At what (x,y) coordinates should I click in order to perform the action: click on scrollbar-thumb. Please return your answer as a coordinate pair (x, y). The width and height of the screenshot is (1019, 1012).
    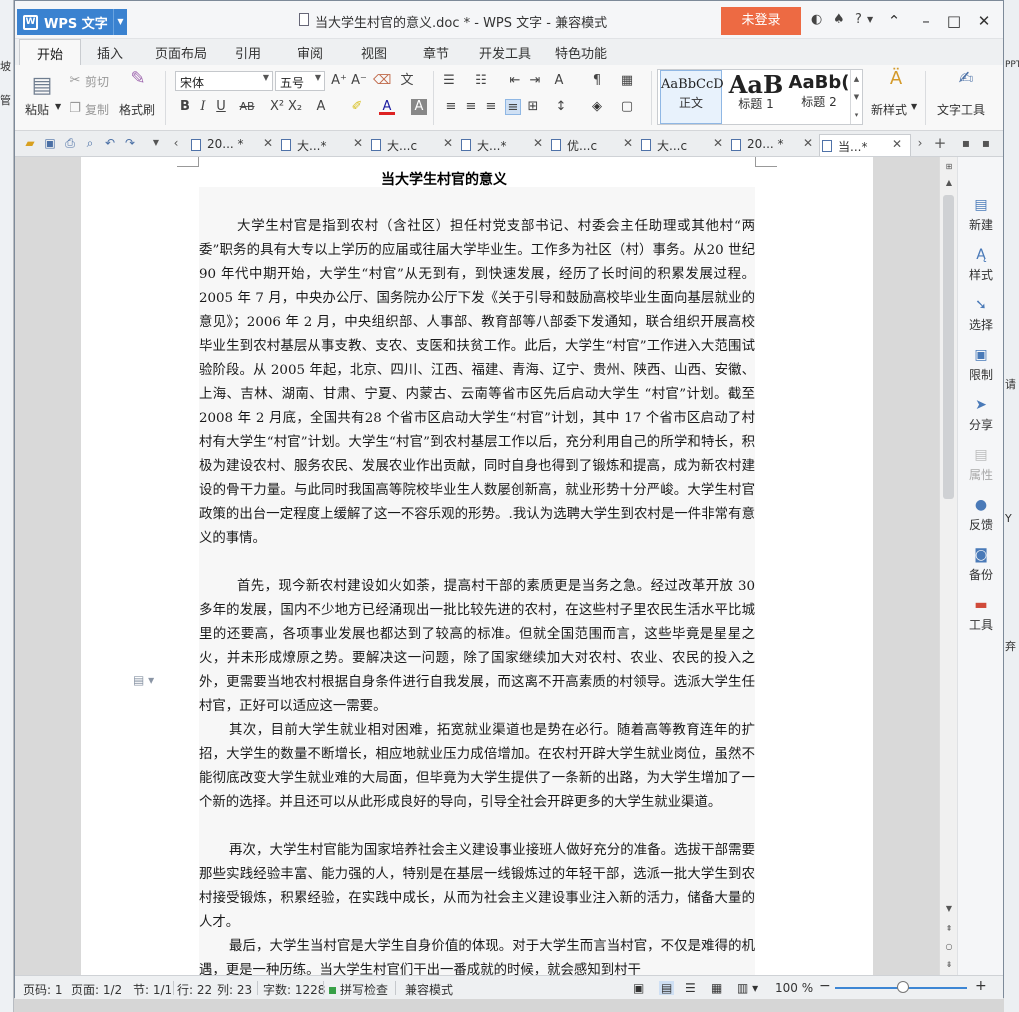
    Looking at the image, I should click on (948, 347).